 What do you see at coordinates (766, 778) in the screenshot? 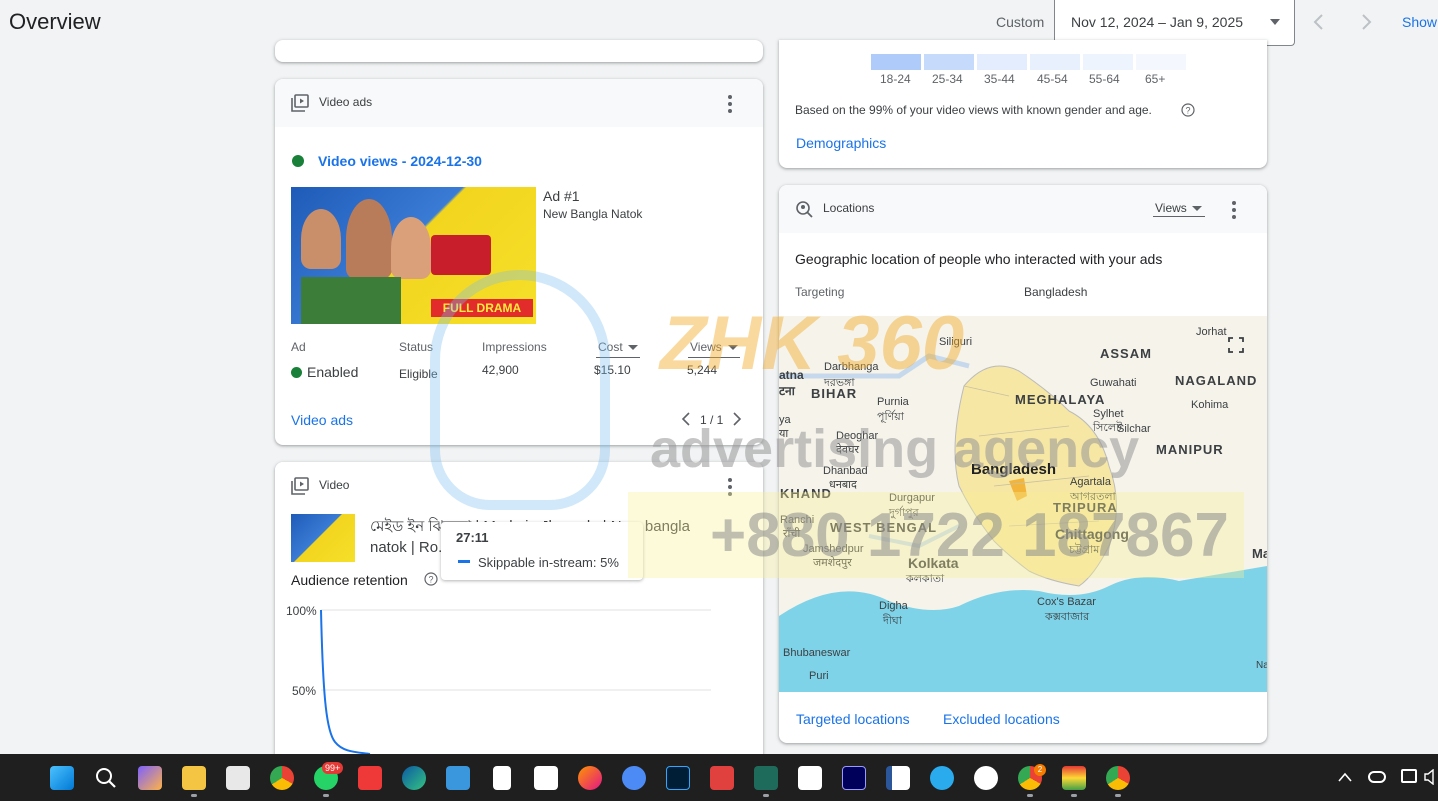
I see `terminal-icon` at bounding box center [766, 778].